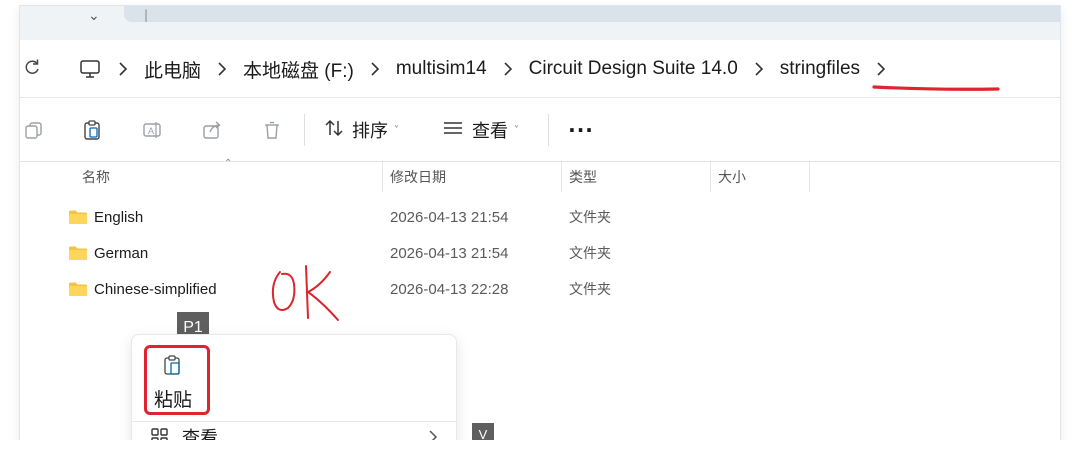 The height and width of the screenshot is (460, 1080). Describe the element at coordinates (298, 69) in the screenshot. I see `breadcrumb-local-disk: 本地磁盘 (F:)` at that location.